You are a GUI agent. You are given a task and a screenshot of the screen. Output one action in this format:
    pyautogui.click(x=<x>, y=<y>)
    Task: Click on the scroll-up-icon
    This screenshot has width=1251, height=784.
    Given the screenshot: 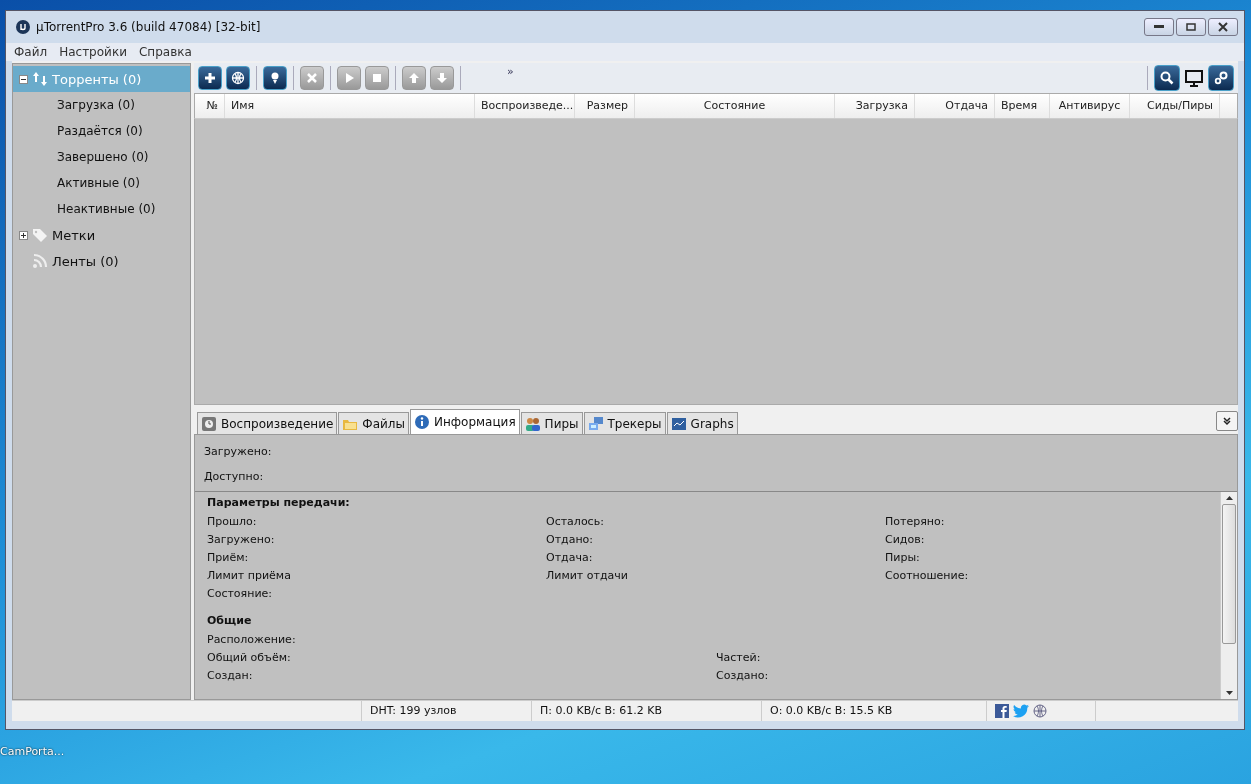 What is the action you would take?
    pyautogui.click(x=1229, y=497)
    